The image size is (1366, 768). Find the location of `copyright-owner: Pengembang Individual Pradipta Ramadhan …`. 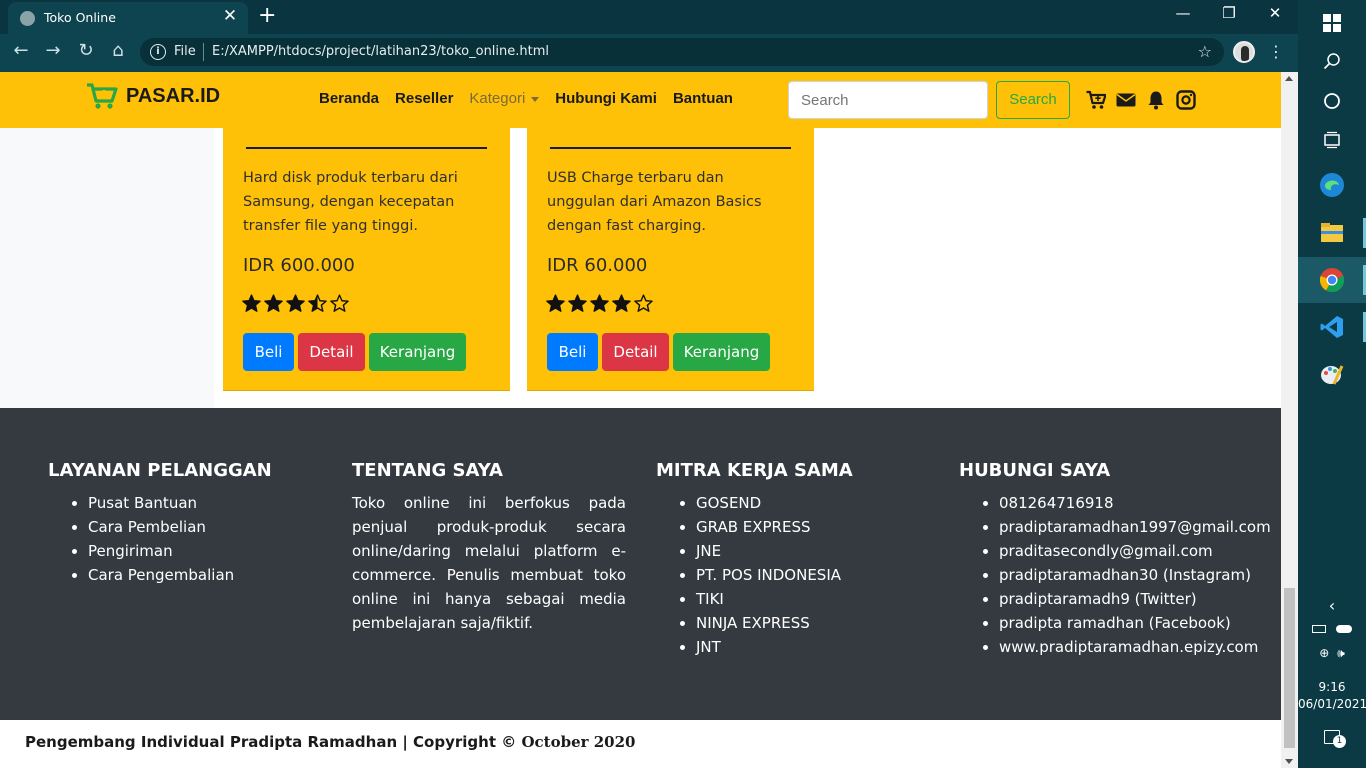

copyright-owner: Pengembang Individual Pradipta Ramadhan … is located at coordinates (273, 742).